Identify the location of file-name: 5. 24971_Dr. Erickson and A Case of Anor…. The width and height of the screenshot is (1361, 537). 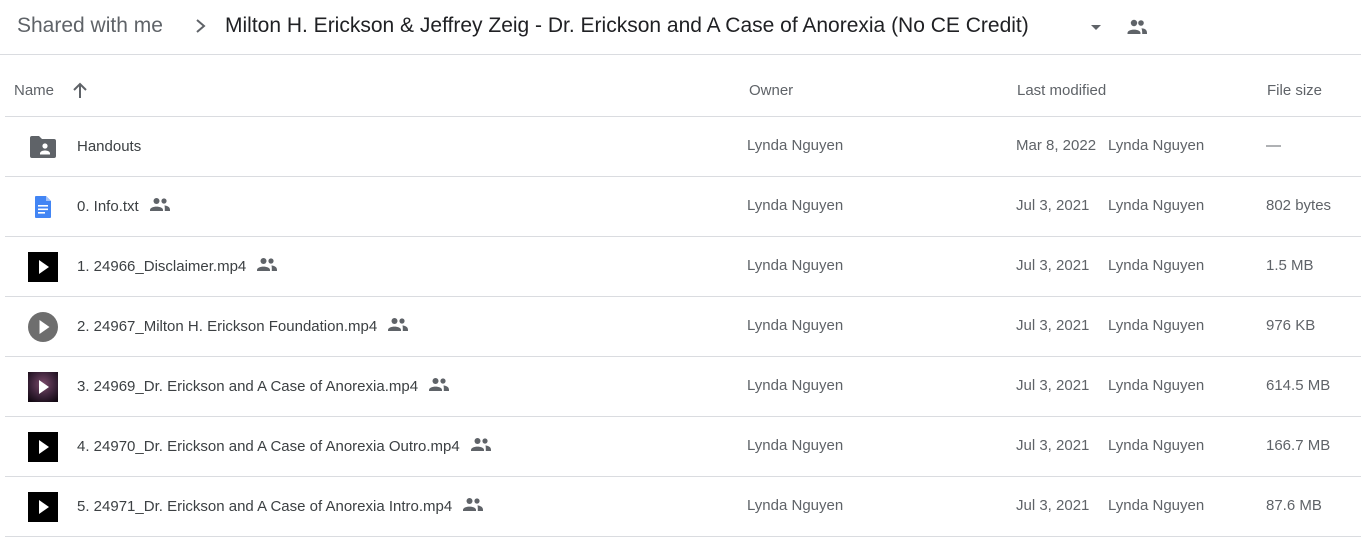
(265, 506).